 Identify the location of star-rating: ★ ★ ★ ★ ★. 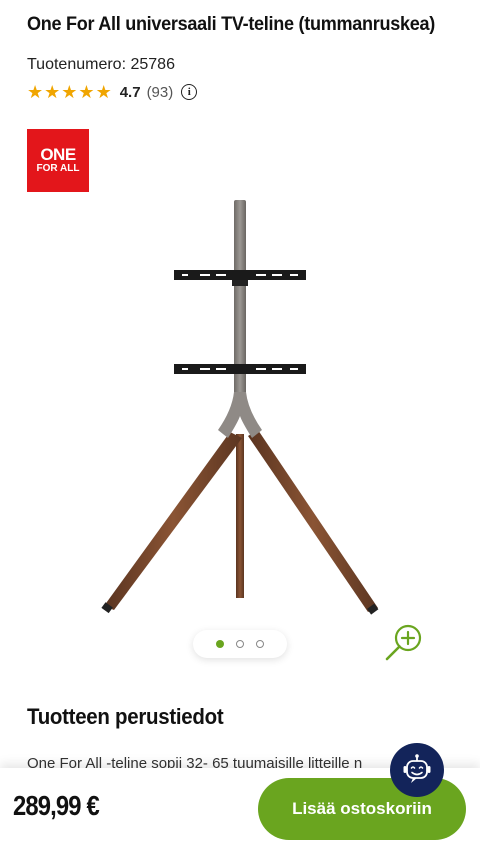
(69, 92).